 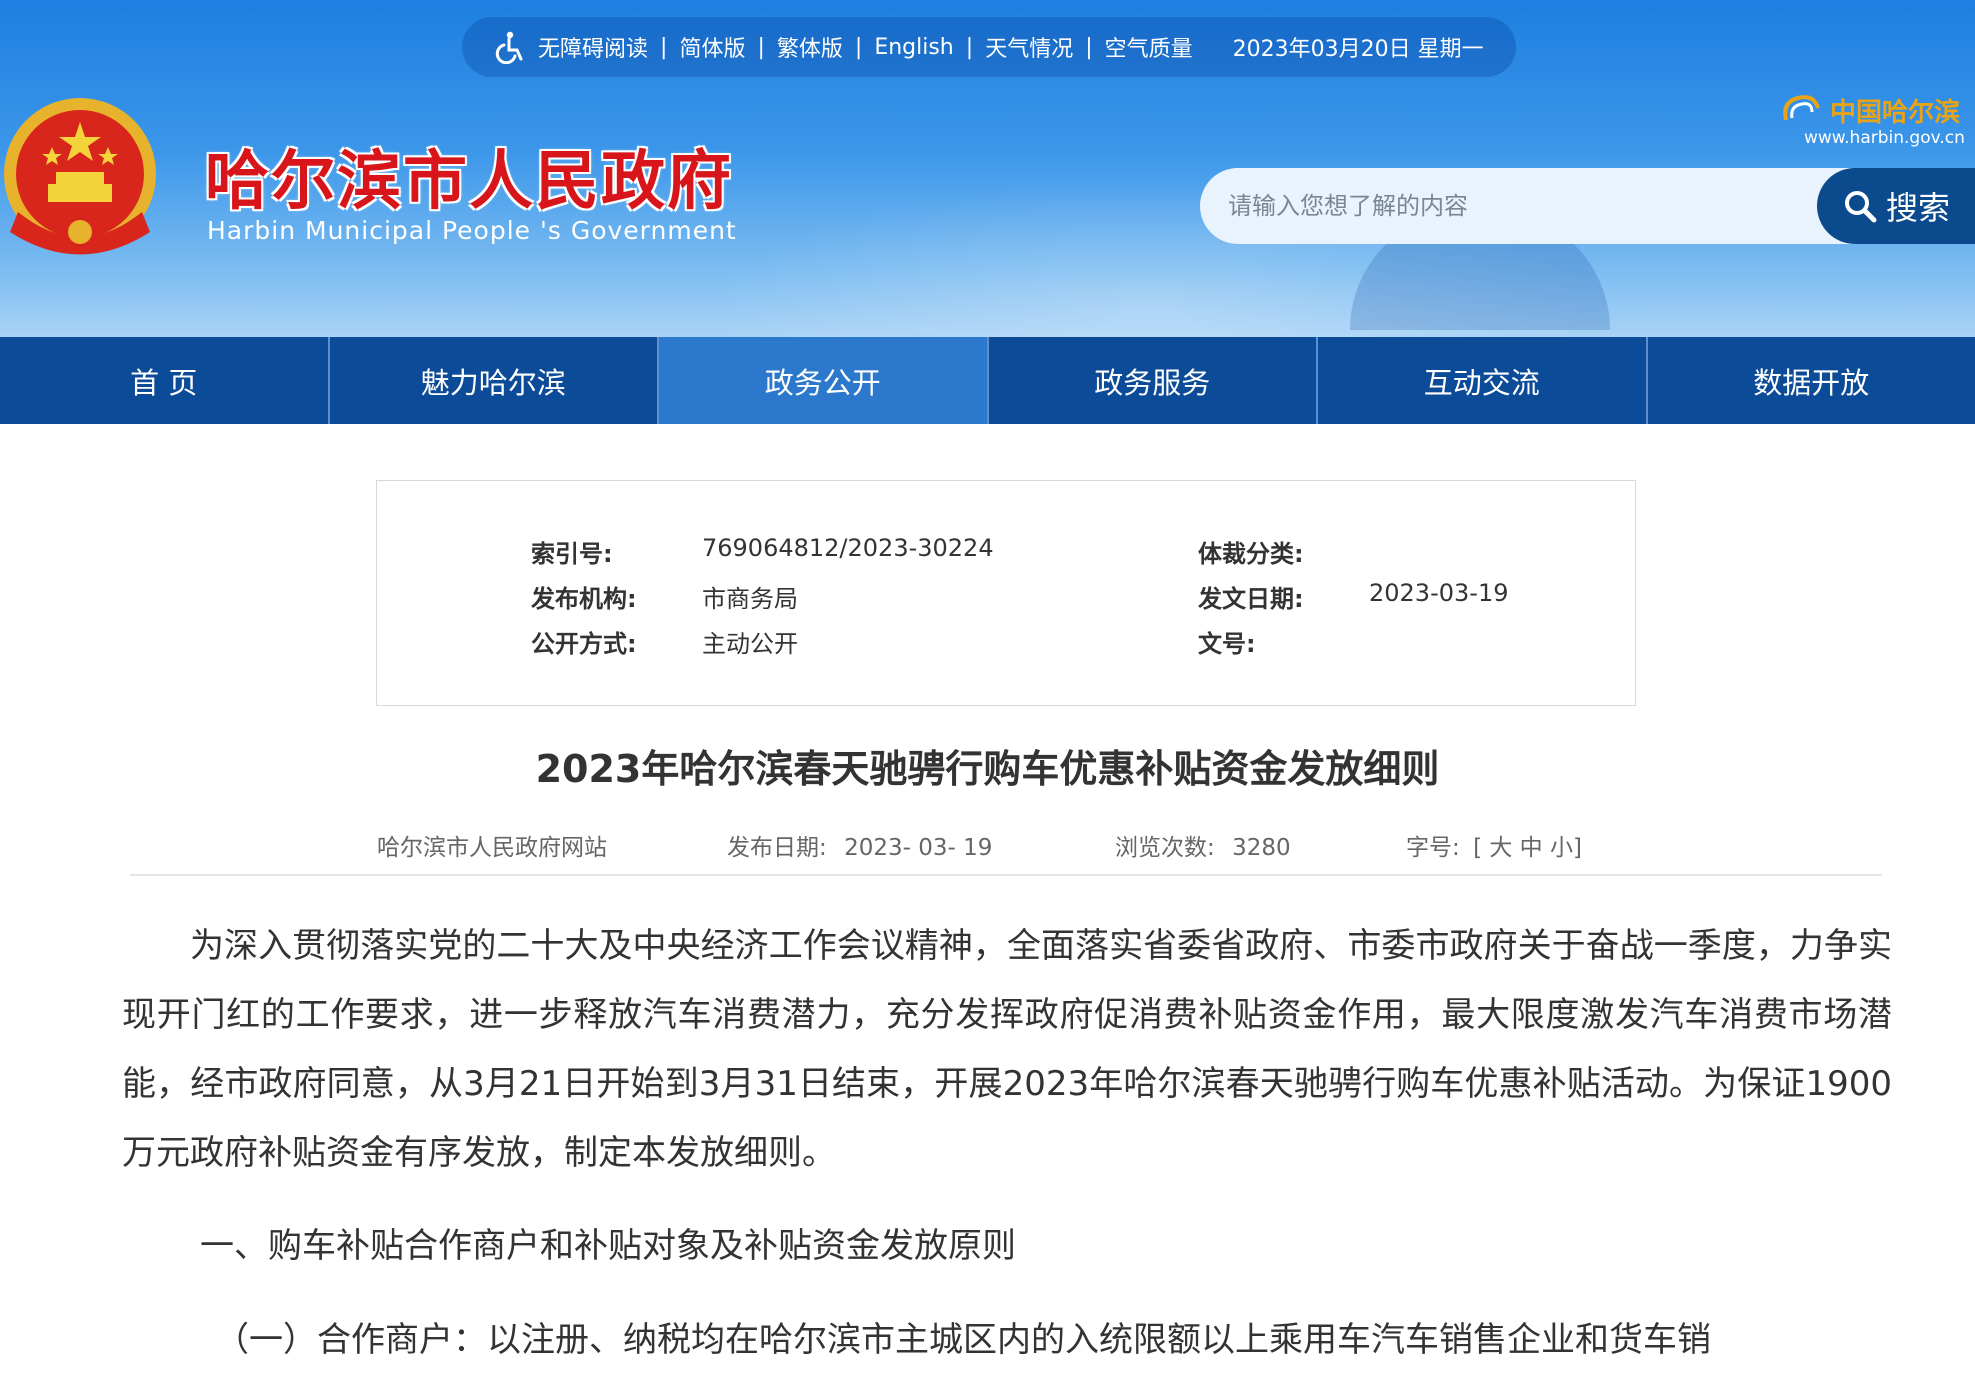 What do you see at coordinates (712, 47) in the screenshot?
I see `simplified-link: 简体版` at bounding box center [712, 47].